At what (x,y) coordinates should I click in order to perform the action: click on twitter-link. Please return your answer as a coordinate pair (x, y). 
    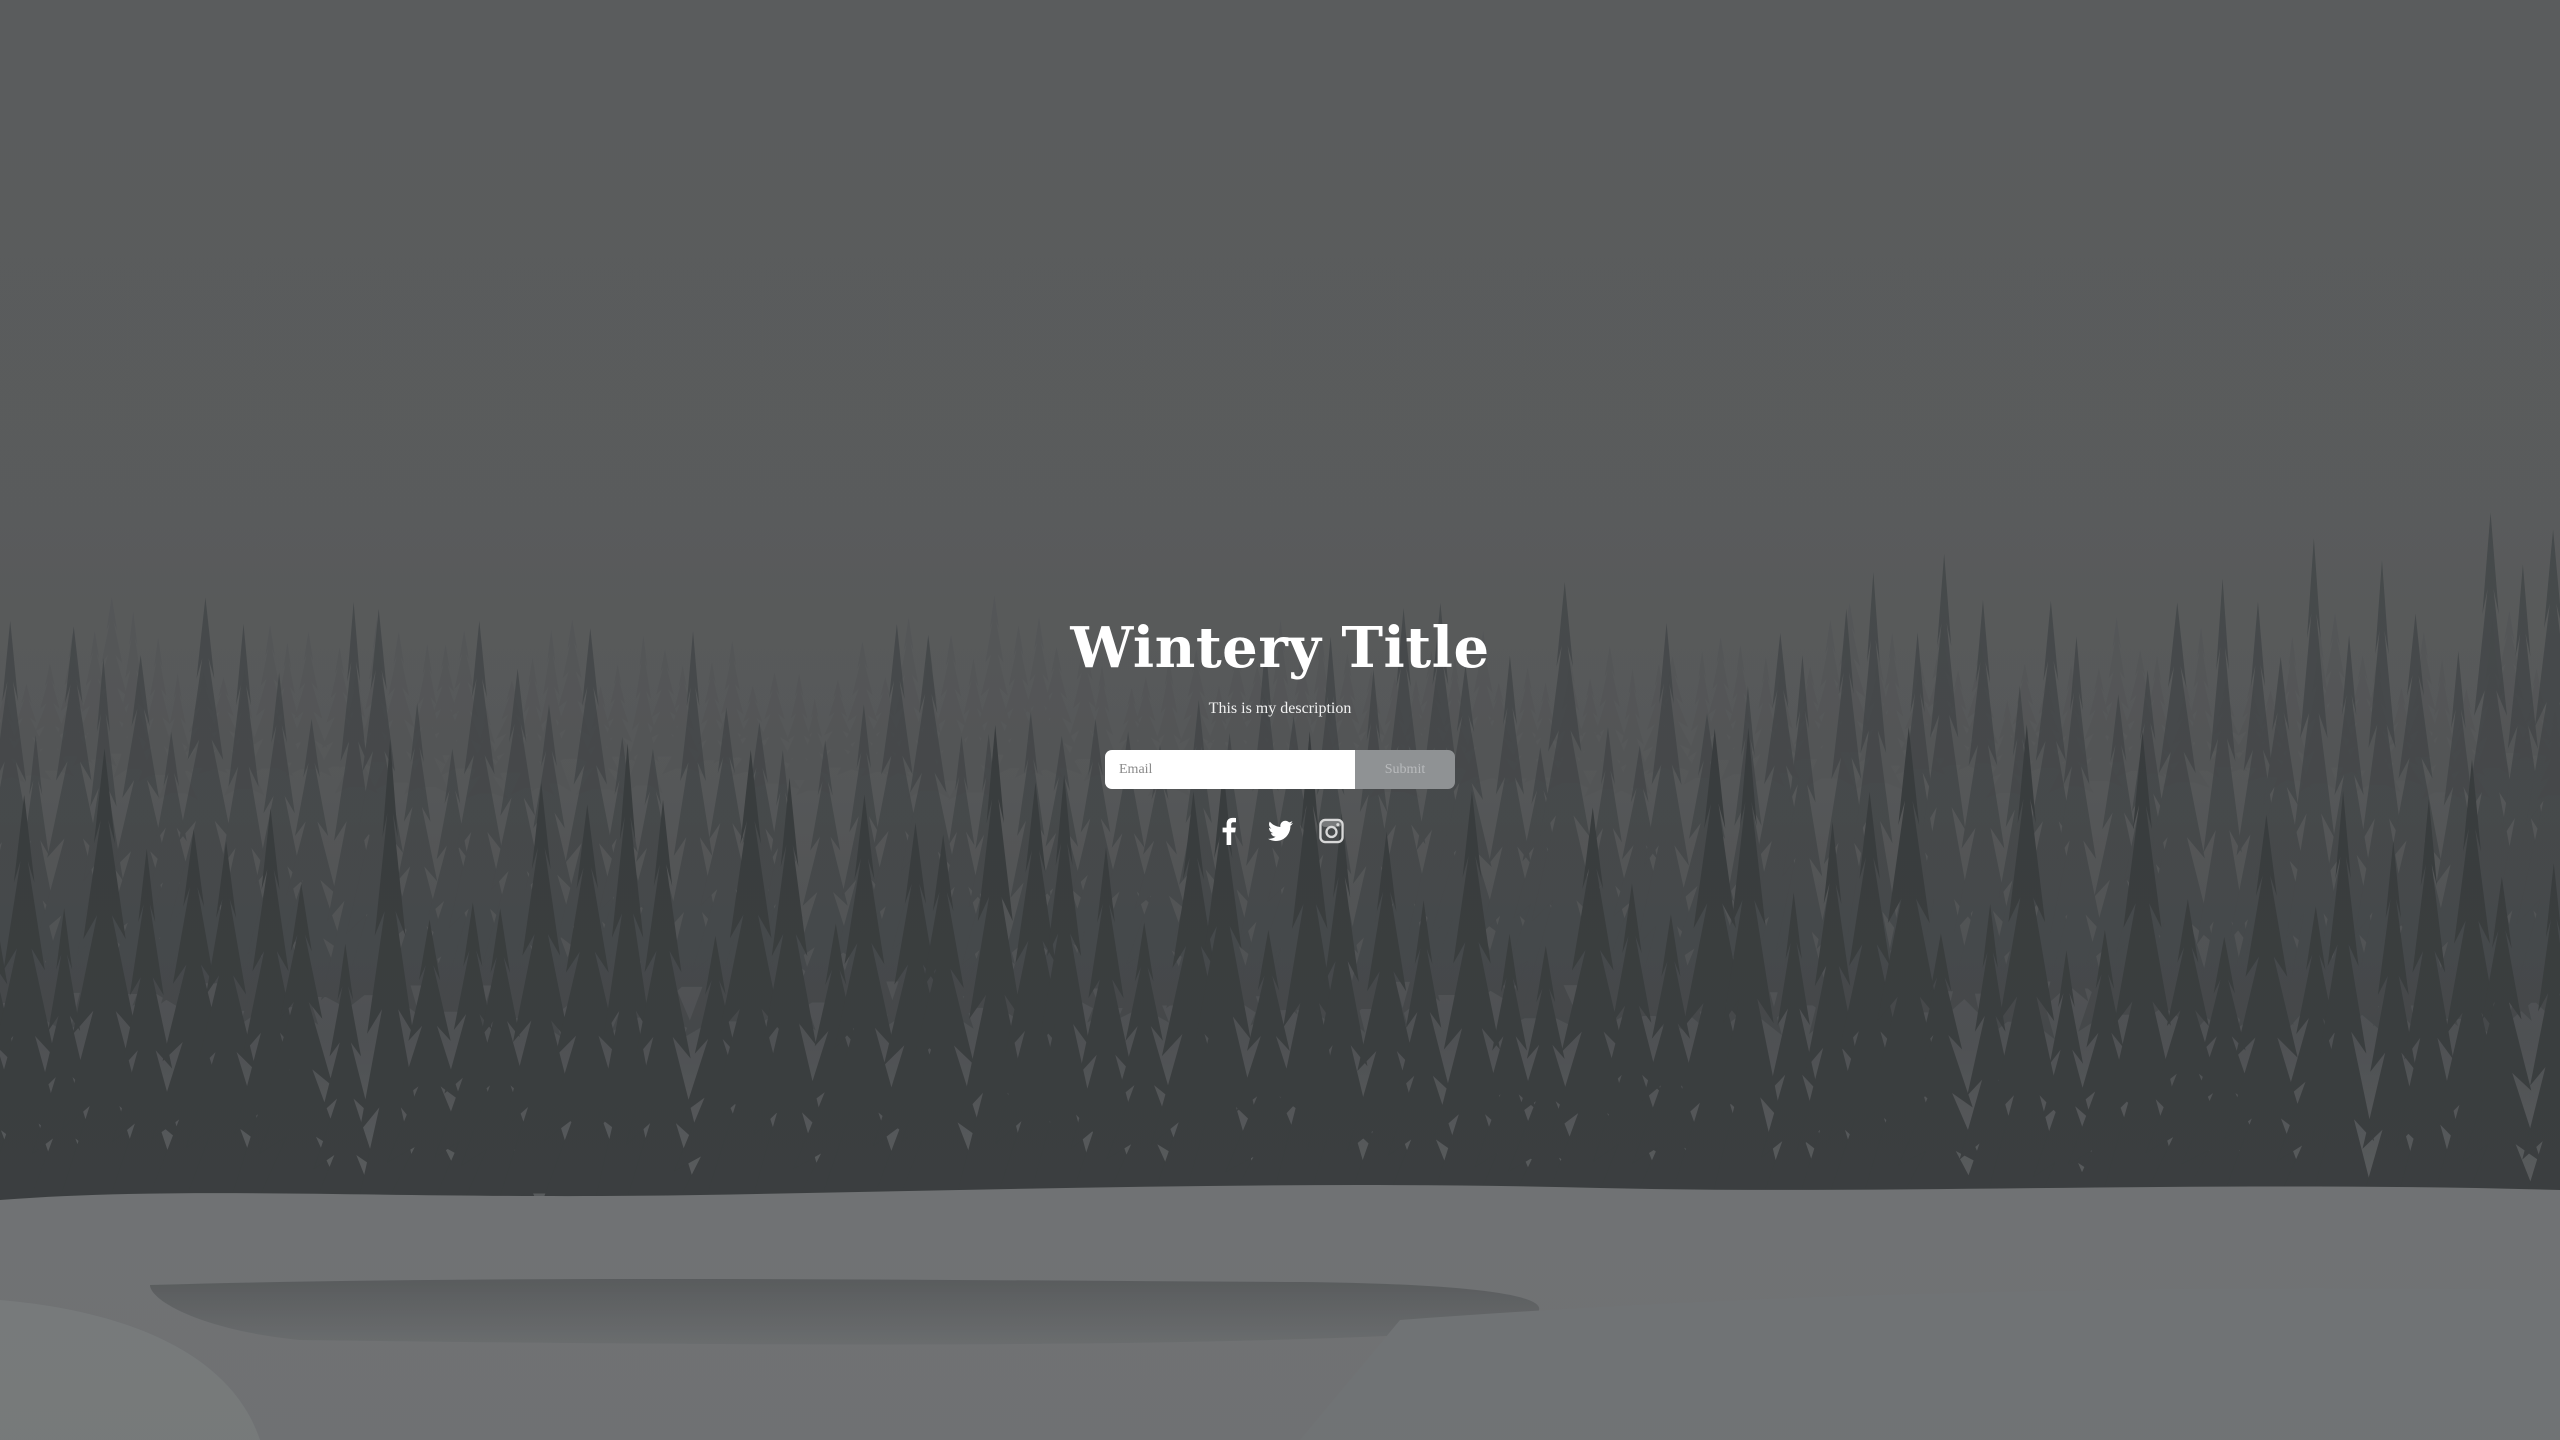
    Looking at the image, I should click on (1280, 831).